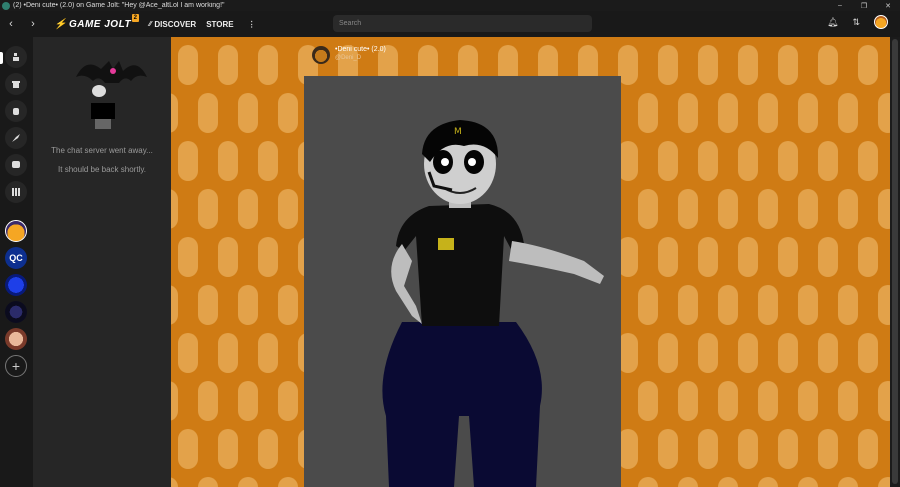  Describe the element at coordinates (16, 192) in the screenshot. I see `library-icon` at that location.